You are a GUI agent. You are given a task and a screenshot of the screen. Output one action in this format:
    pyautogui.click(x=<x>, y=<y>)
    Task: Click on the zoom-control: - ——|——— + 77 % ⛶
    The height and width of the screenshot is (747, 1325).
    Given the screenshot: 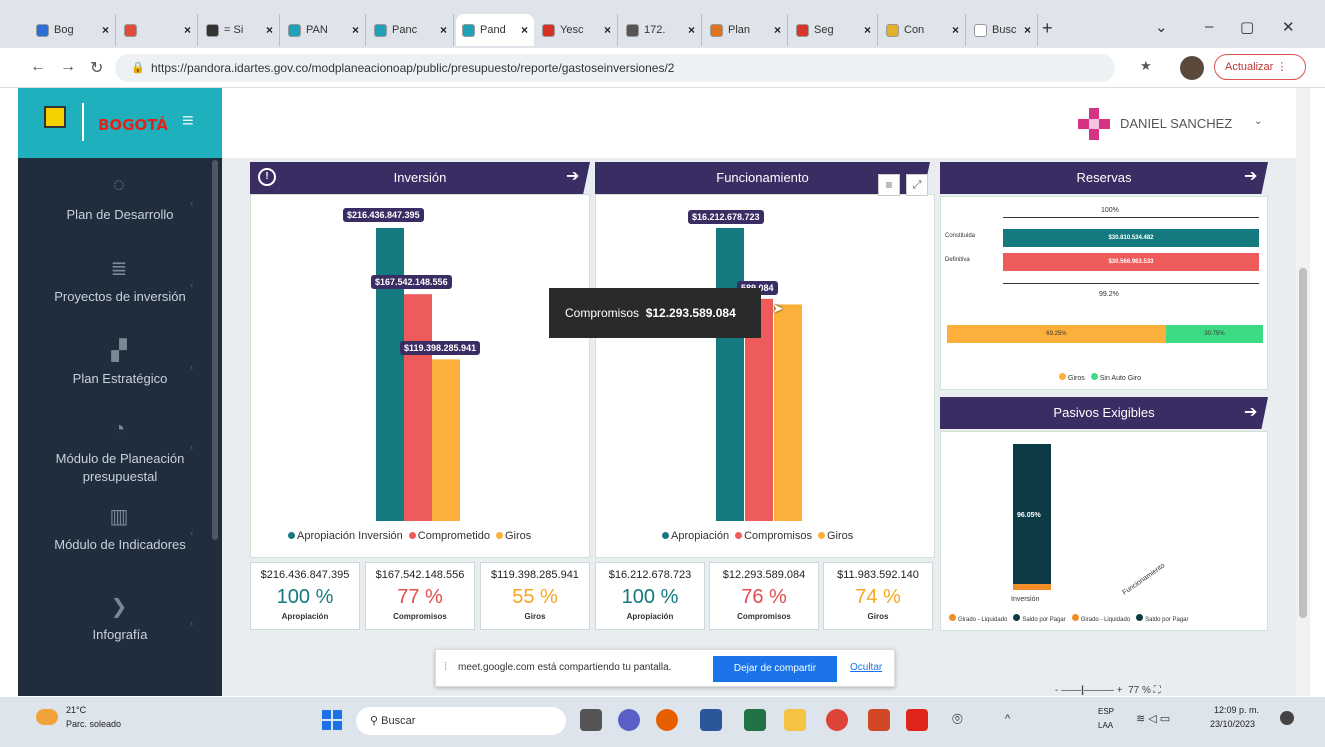 What is the action you would take?
    pyautogui.click(x=1108, y=690)
    